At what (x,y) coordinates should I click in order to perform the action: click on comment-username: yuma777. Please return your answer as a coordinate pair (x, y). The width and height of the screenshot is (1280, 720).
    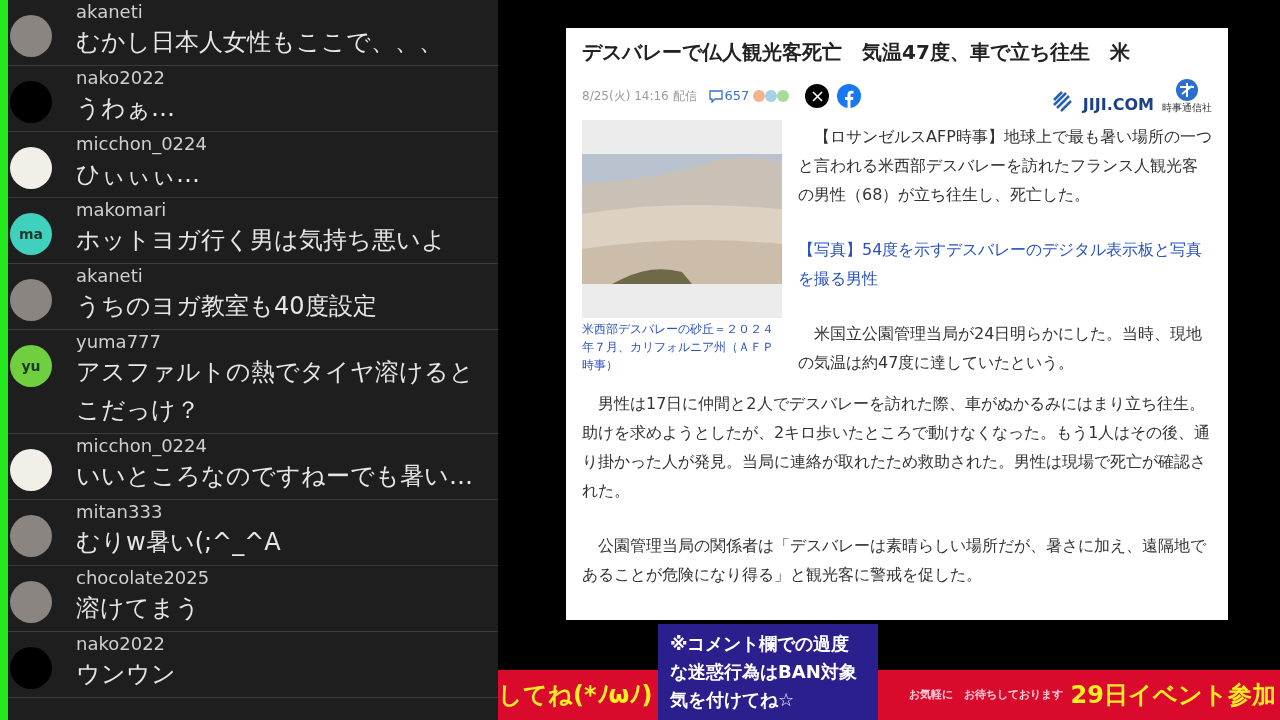
    Looking at the image, I should click on (119, 342).